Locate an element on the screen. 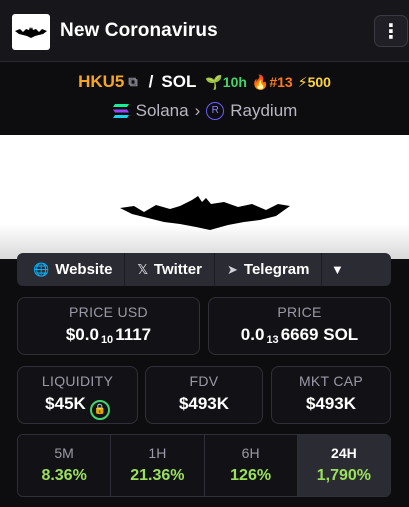  liquidity-card: LIQUIDITY $45K 🔒 is located at coordinates (77, 395).